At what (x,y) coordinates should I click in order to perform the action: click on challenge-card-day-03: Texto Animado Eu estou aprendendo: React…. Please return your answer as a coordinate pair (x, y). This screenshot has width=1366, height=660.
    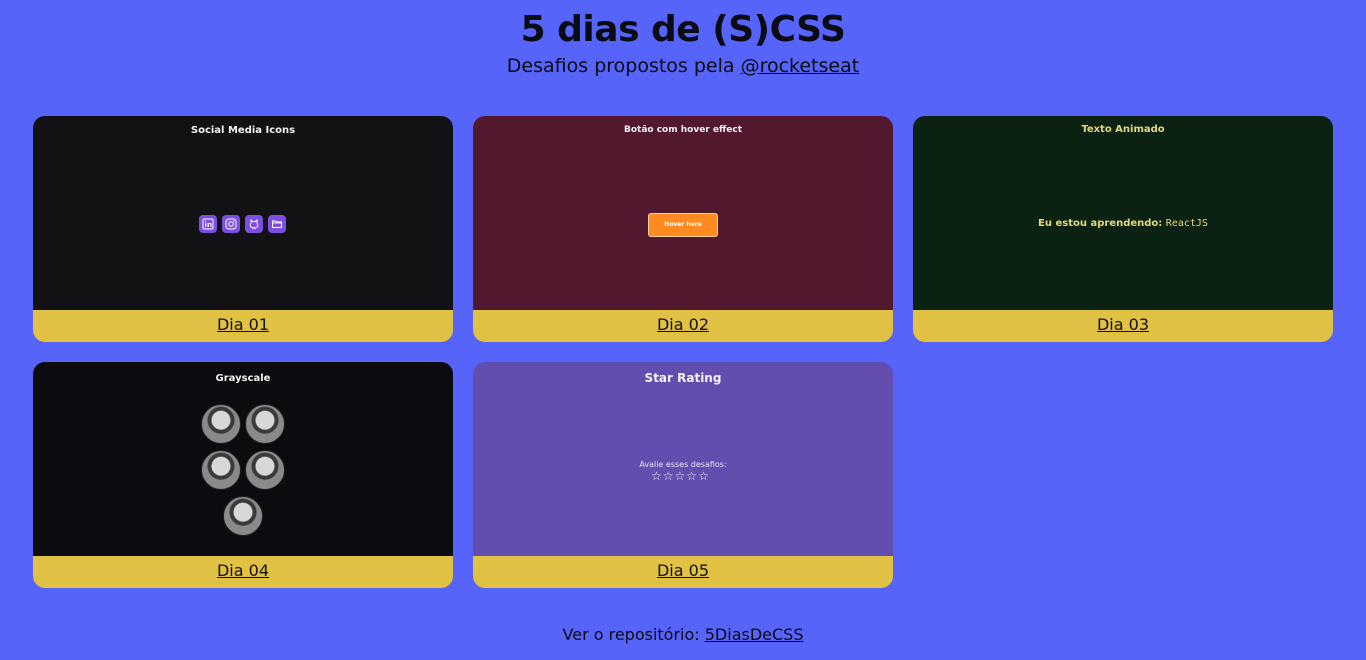
    Looking at the image, I should click on (1123, 229).